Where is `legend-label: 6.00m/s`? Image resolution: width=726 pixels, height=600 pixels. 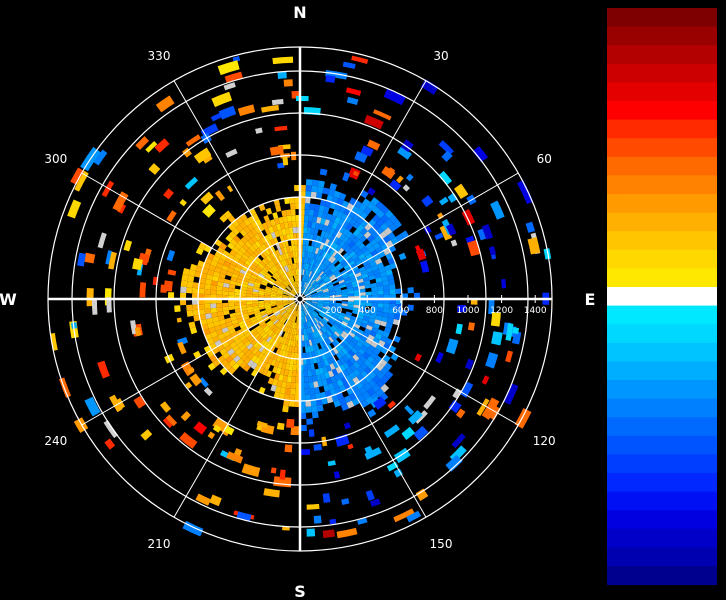
legend-label: 6.00m/s is located at coordinates (630, 130).